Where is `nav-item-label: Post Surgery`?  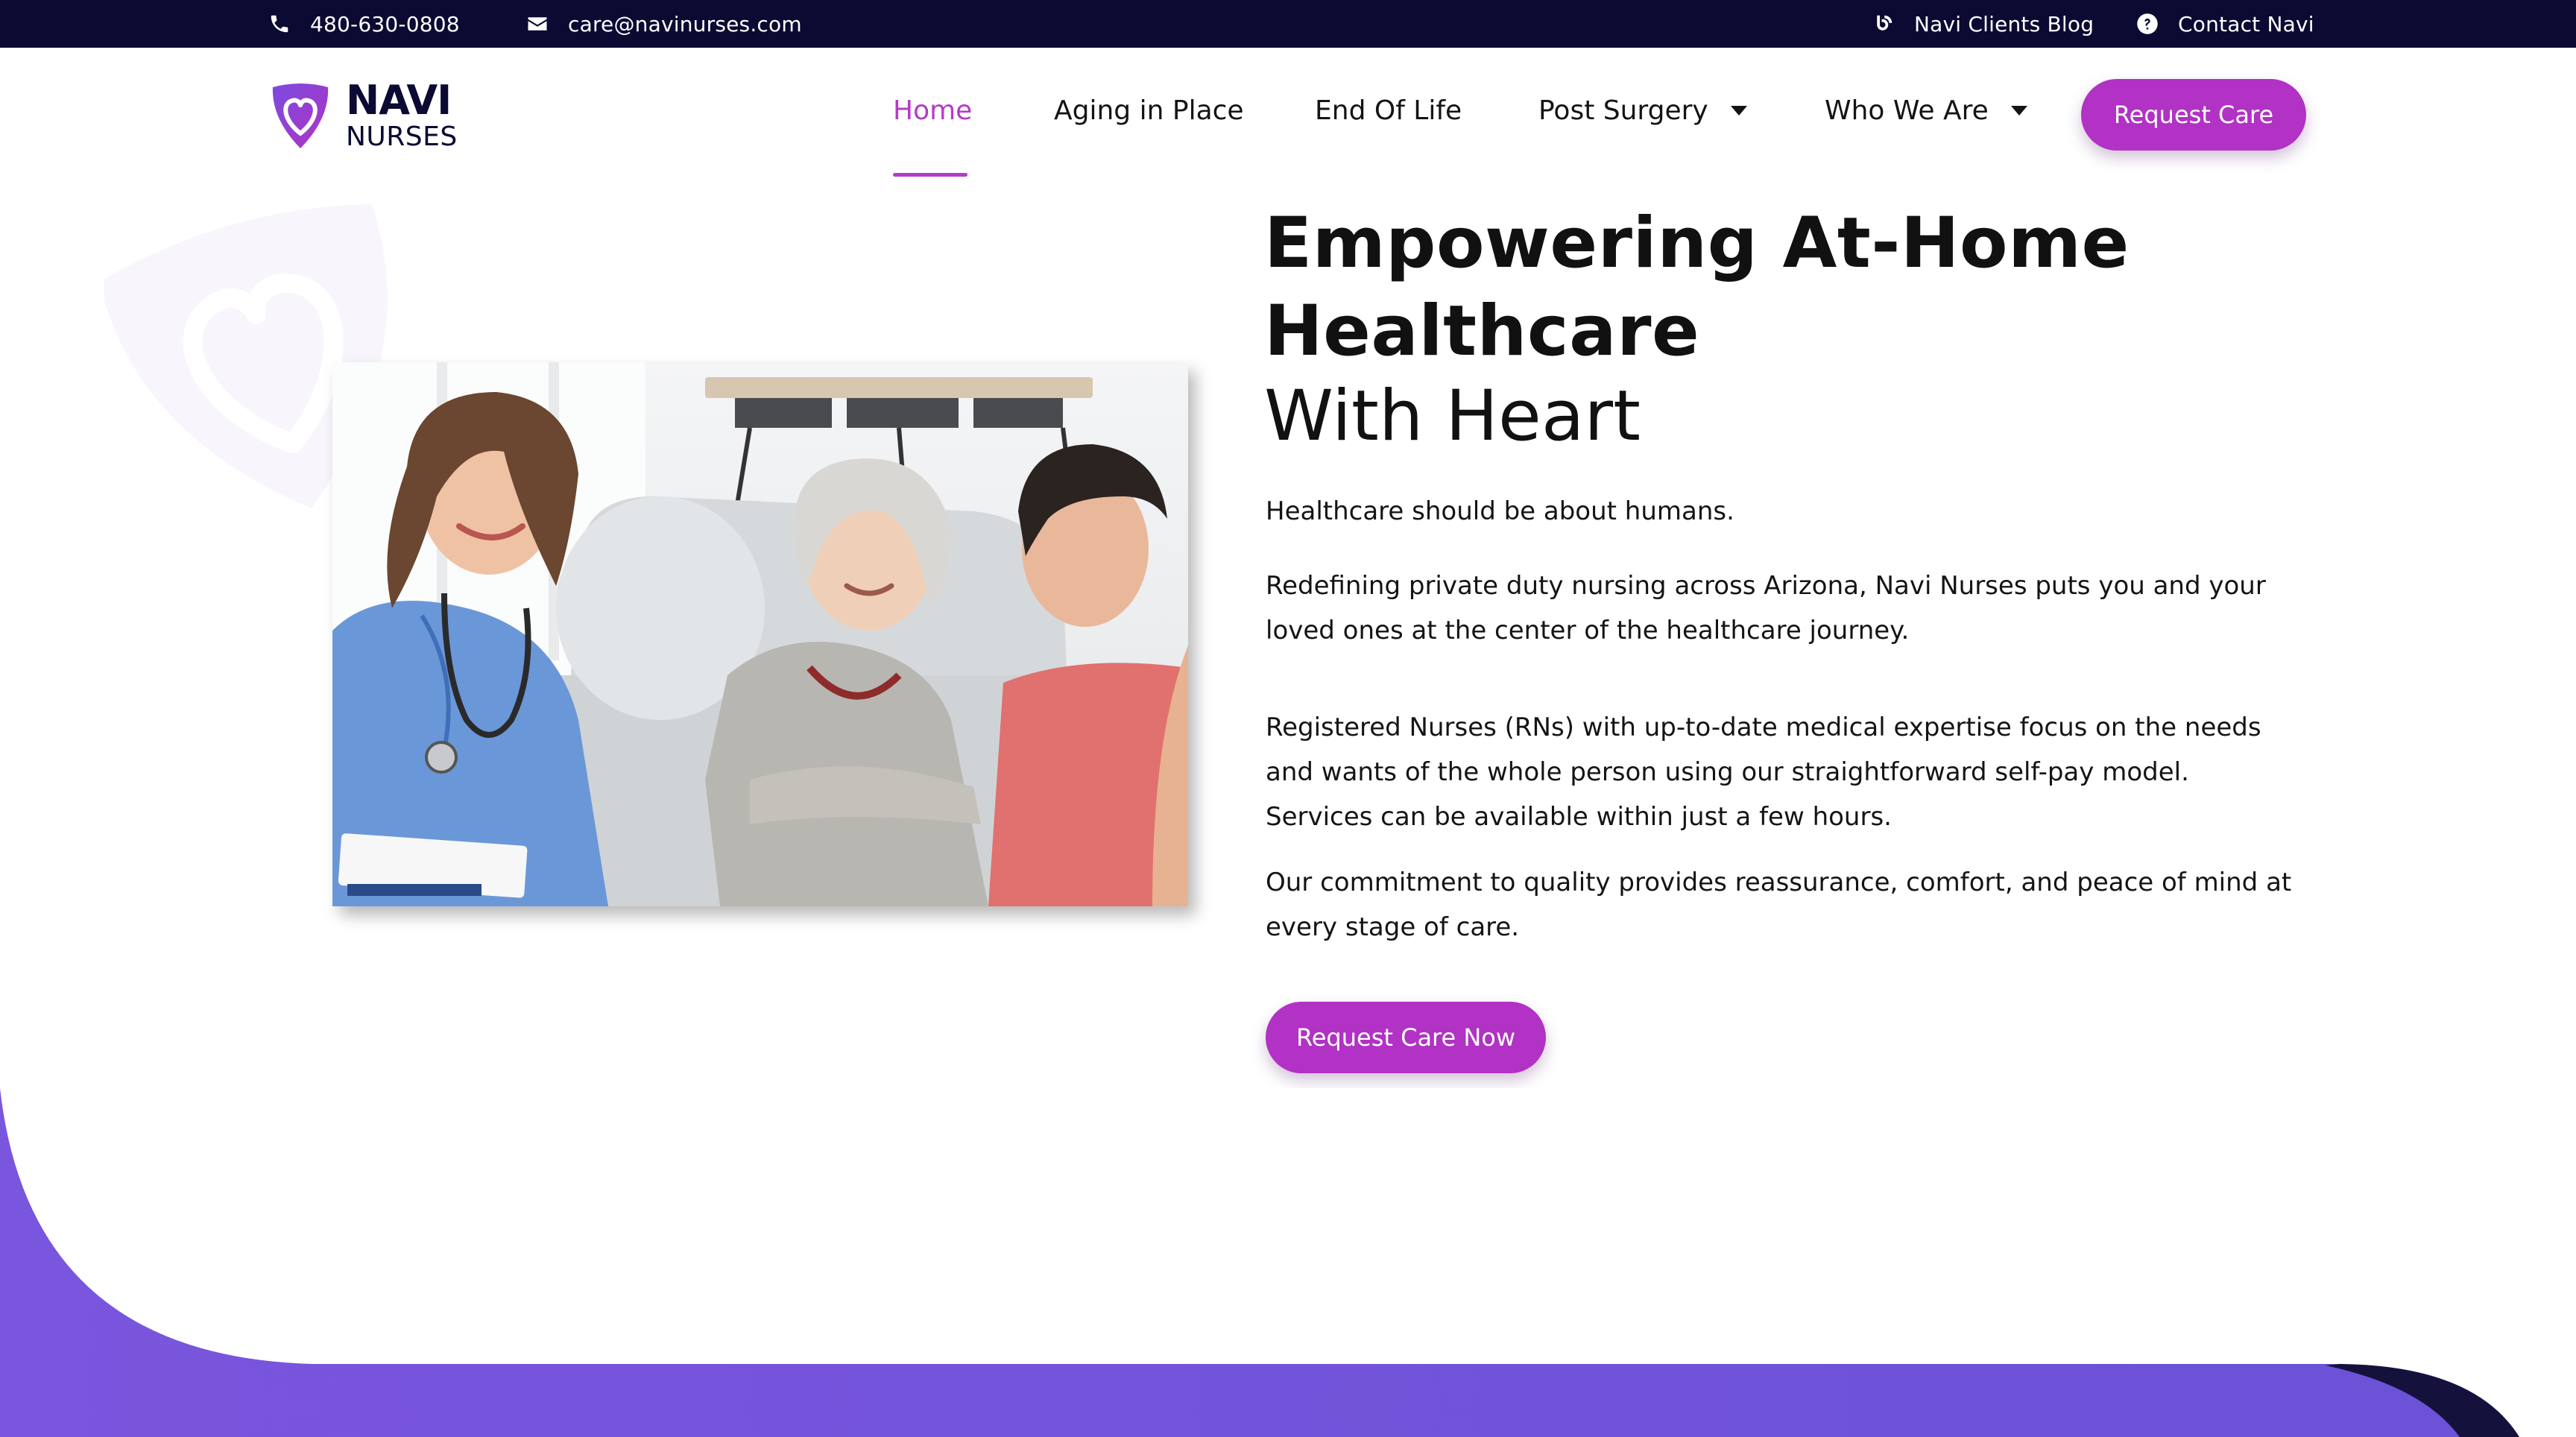
nav-item-label: Post Surgery is located at coordinates (1623, 111).